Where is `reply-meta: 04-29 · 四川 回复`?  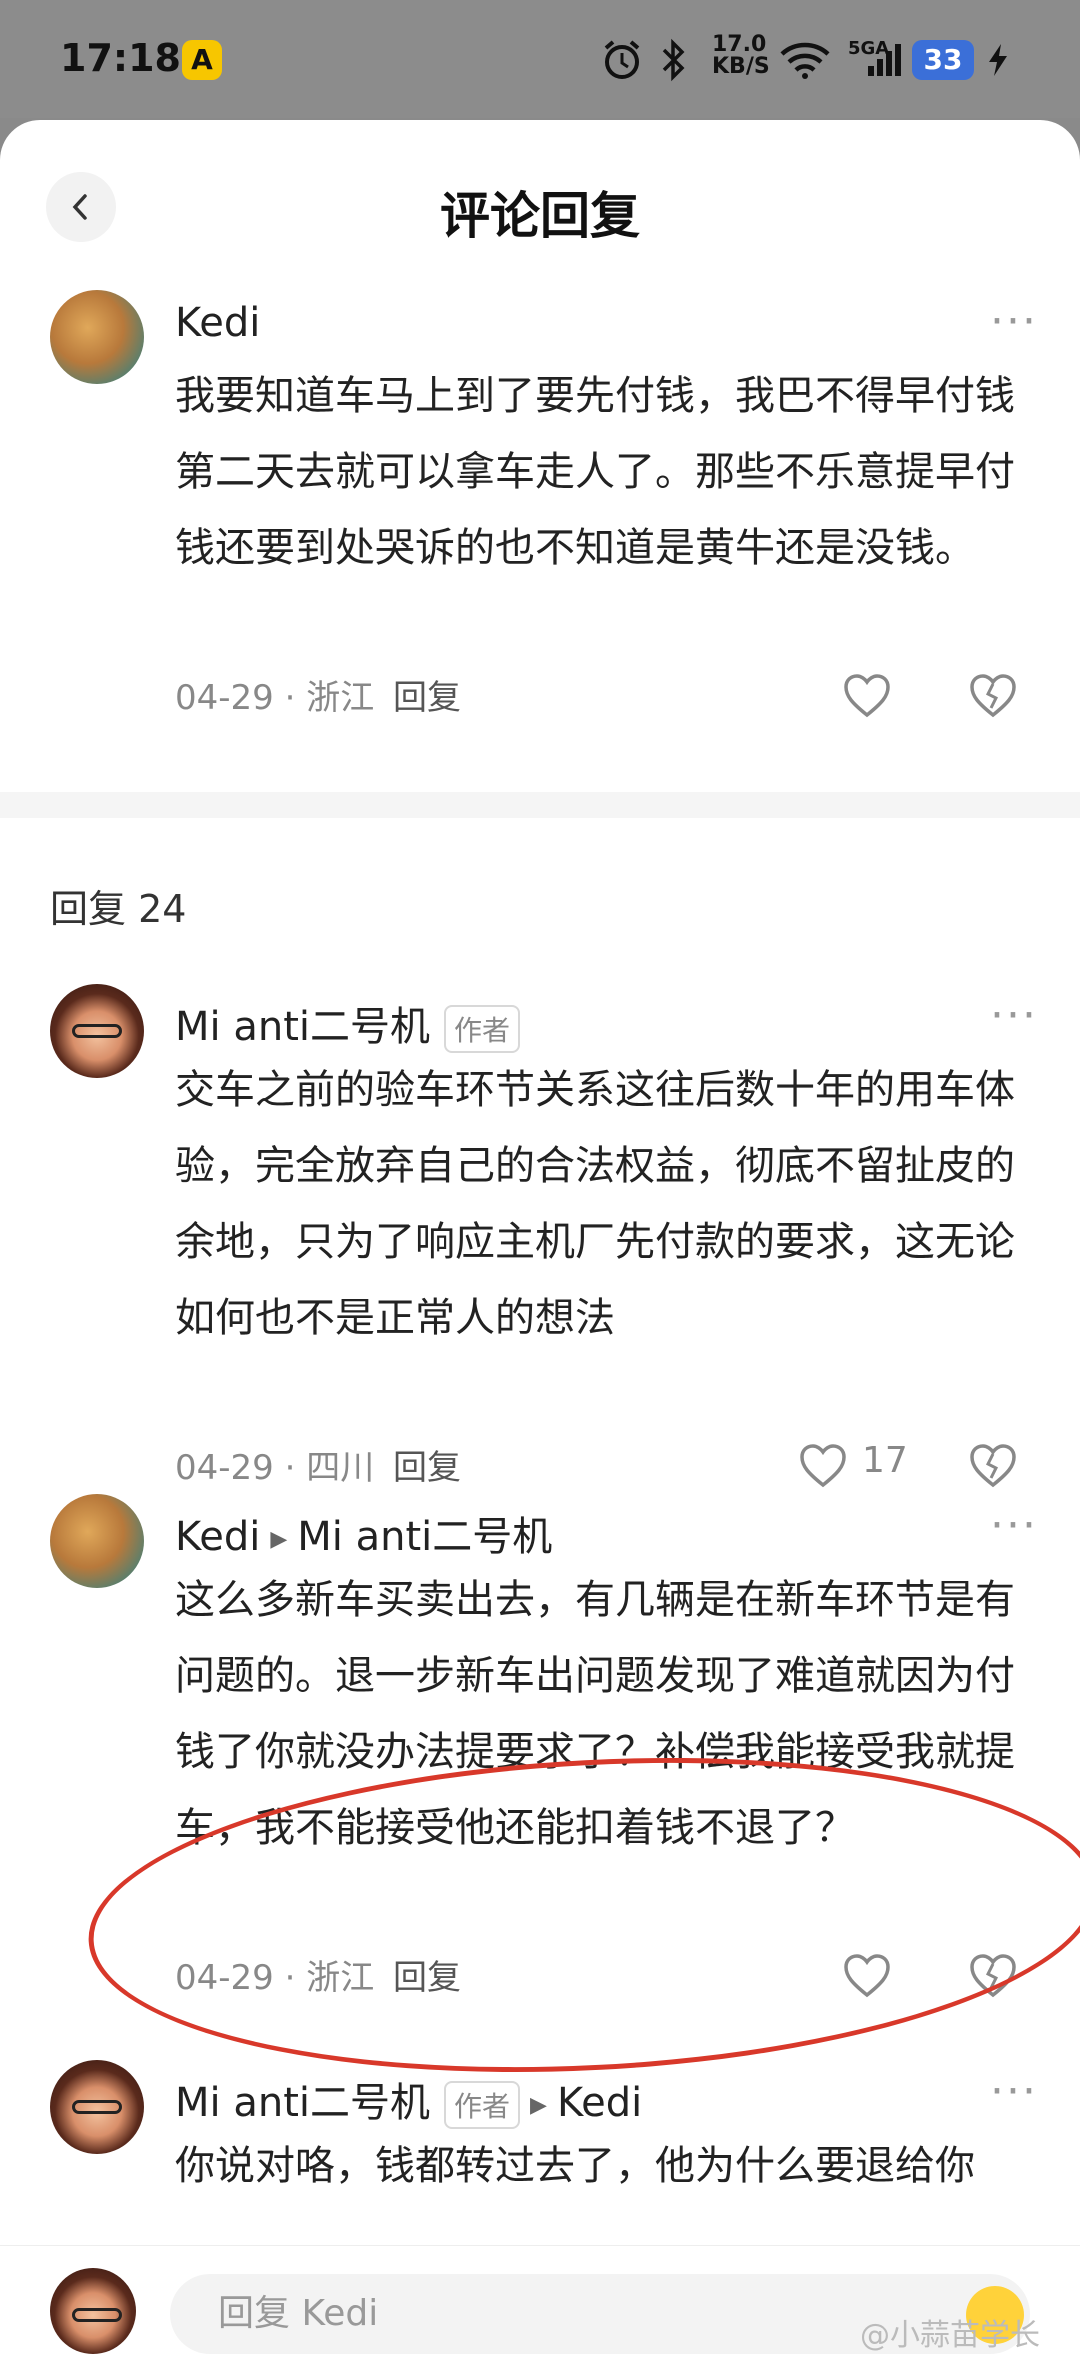 reply-meta: 04-29 · 四川 回复 is located at coordinates (318, 1464).